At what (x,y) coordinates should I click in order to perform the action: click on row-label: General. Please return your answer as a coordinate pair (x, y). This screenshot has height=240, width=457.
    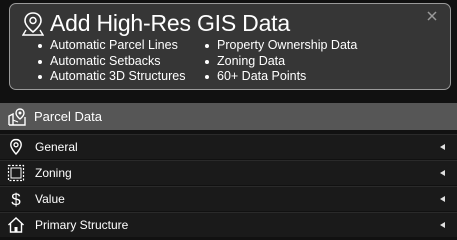
    Looking at the image, I should click on (56, 147).